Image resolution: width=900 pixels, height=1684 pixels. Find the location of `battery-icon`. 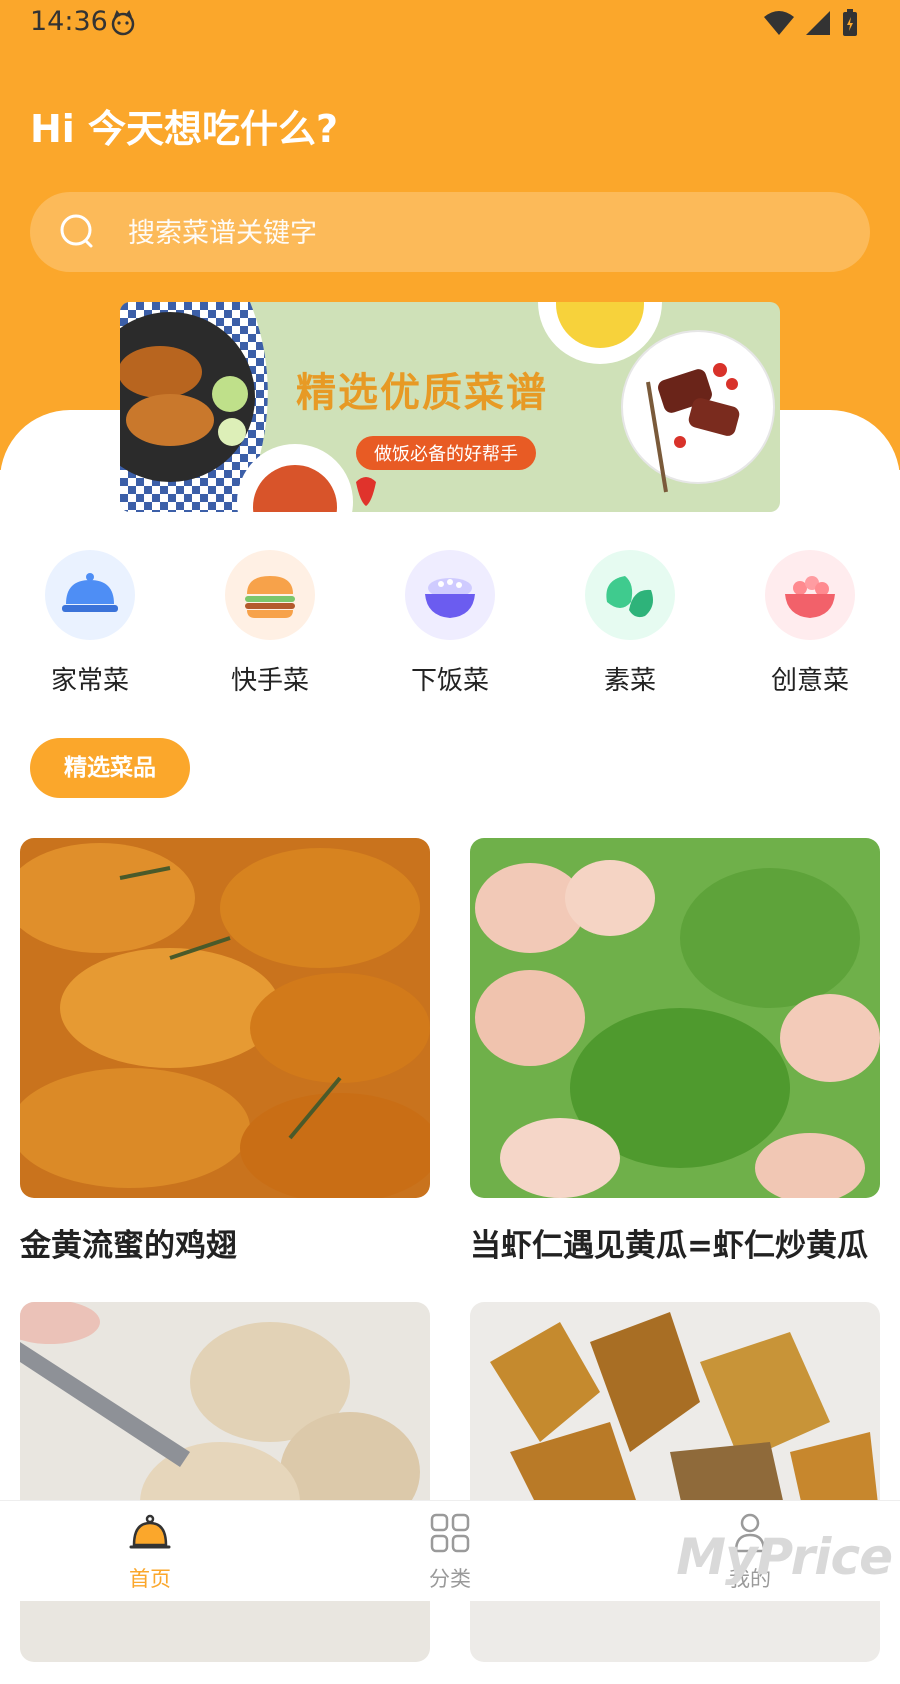

battery-icon is located at coordinates (850, 22).